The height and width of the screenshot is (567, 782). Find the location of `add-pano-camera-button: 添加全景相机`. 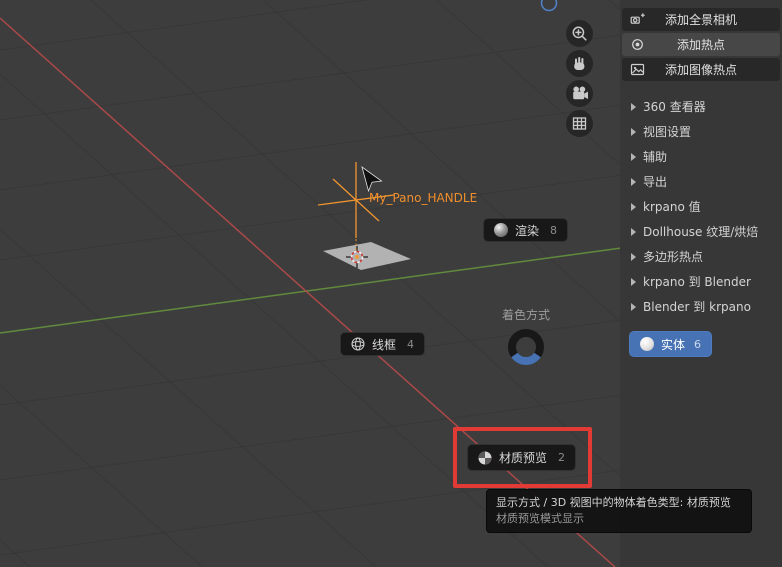

add-pano-camera-button: 添加全景相机 is located at coordinates (701, 19).